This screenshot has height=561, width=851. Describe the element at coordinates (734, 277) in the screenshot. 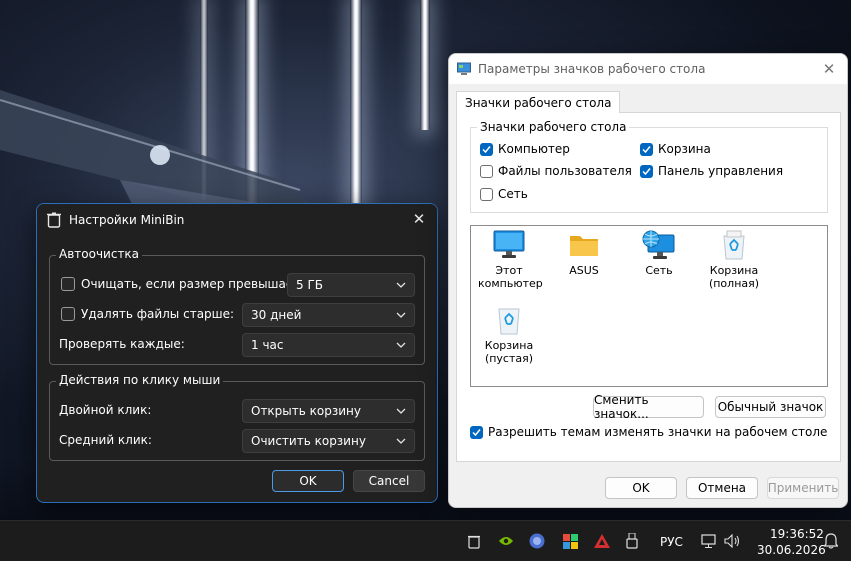

I see `icon-label: Корзина (полная)` at that location.